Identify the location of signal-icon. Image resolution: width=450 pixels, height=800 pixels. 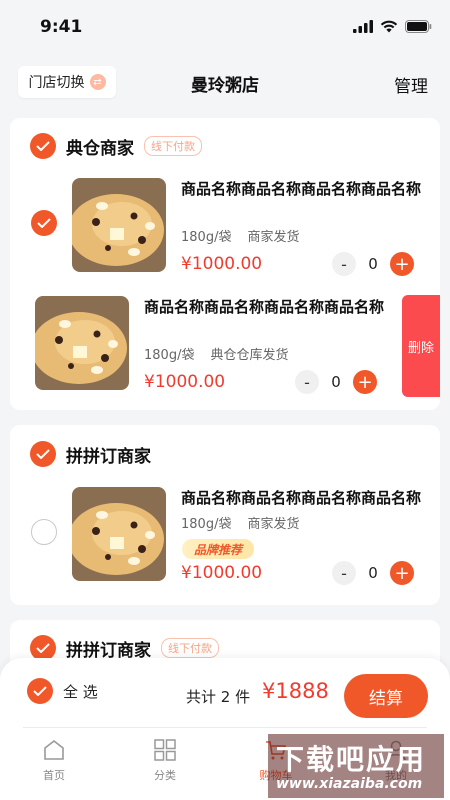
(363, 26).